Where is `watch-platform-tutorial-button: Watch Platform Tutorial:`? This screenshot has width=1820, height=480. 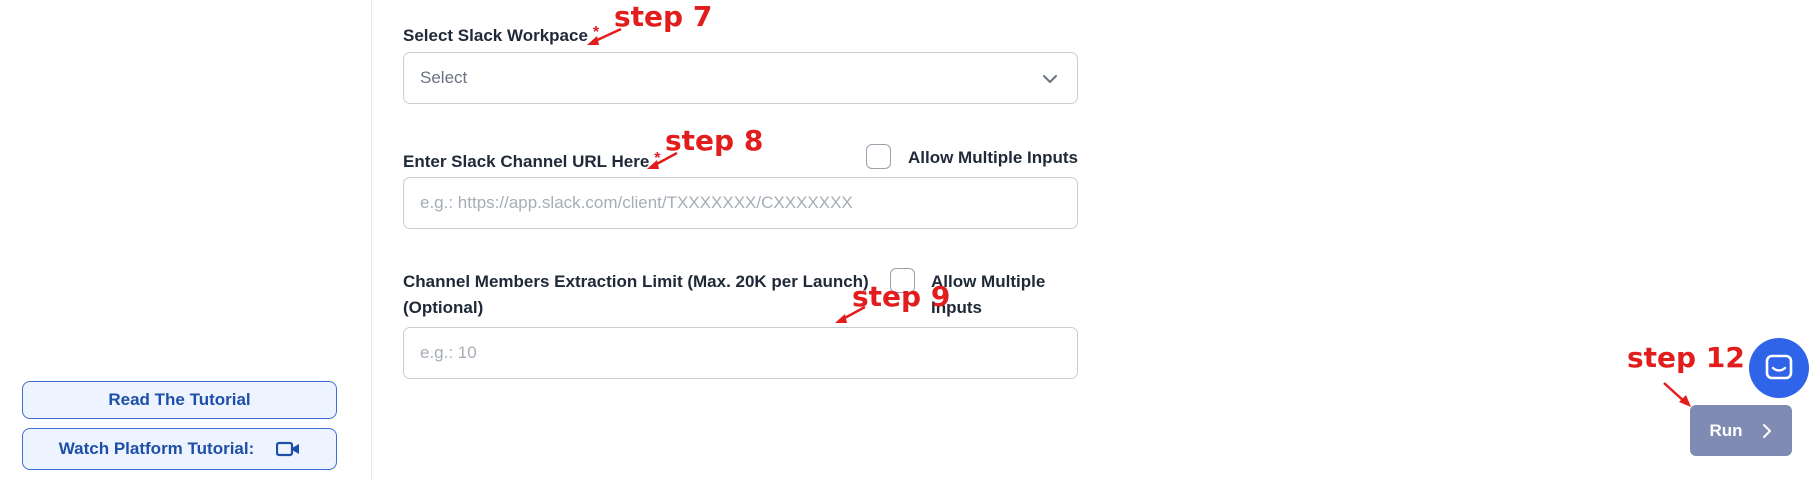
watch-platform-tutorial-button: Watch Platform Tutorial: is located at coordinates (179, 449).